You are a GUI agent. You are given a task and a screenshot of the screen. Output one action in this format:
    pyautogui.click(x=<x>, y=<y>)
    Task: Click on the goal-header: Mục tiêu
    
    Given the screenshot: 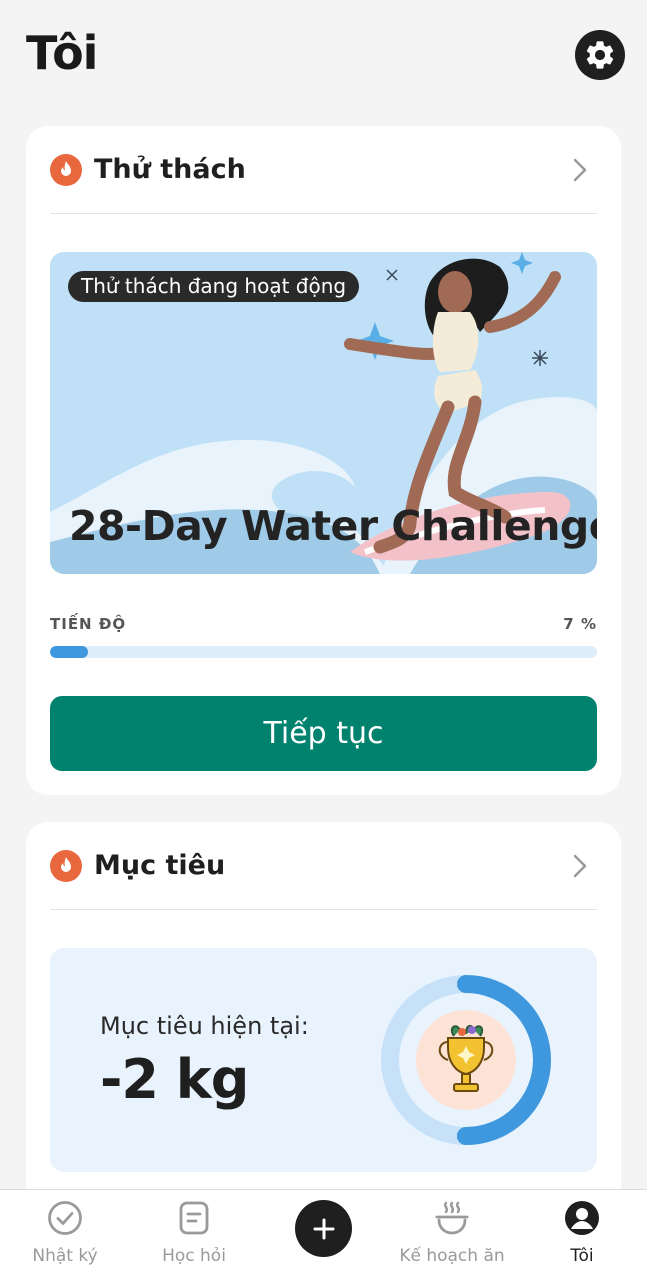 What is the action you would take?
    pyautogui.click(x=323, y=866)
    